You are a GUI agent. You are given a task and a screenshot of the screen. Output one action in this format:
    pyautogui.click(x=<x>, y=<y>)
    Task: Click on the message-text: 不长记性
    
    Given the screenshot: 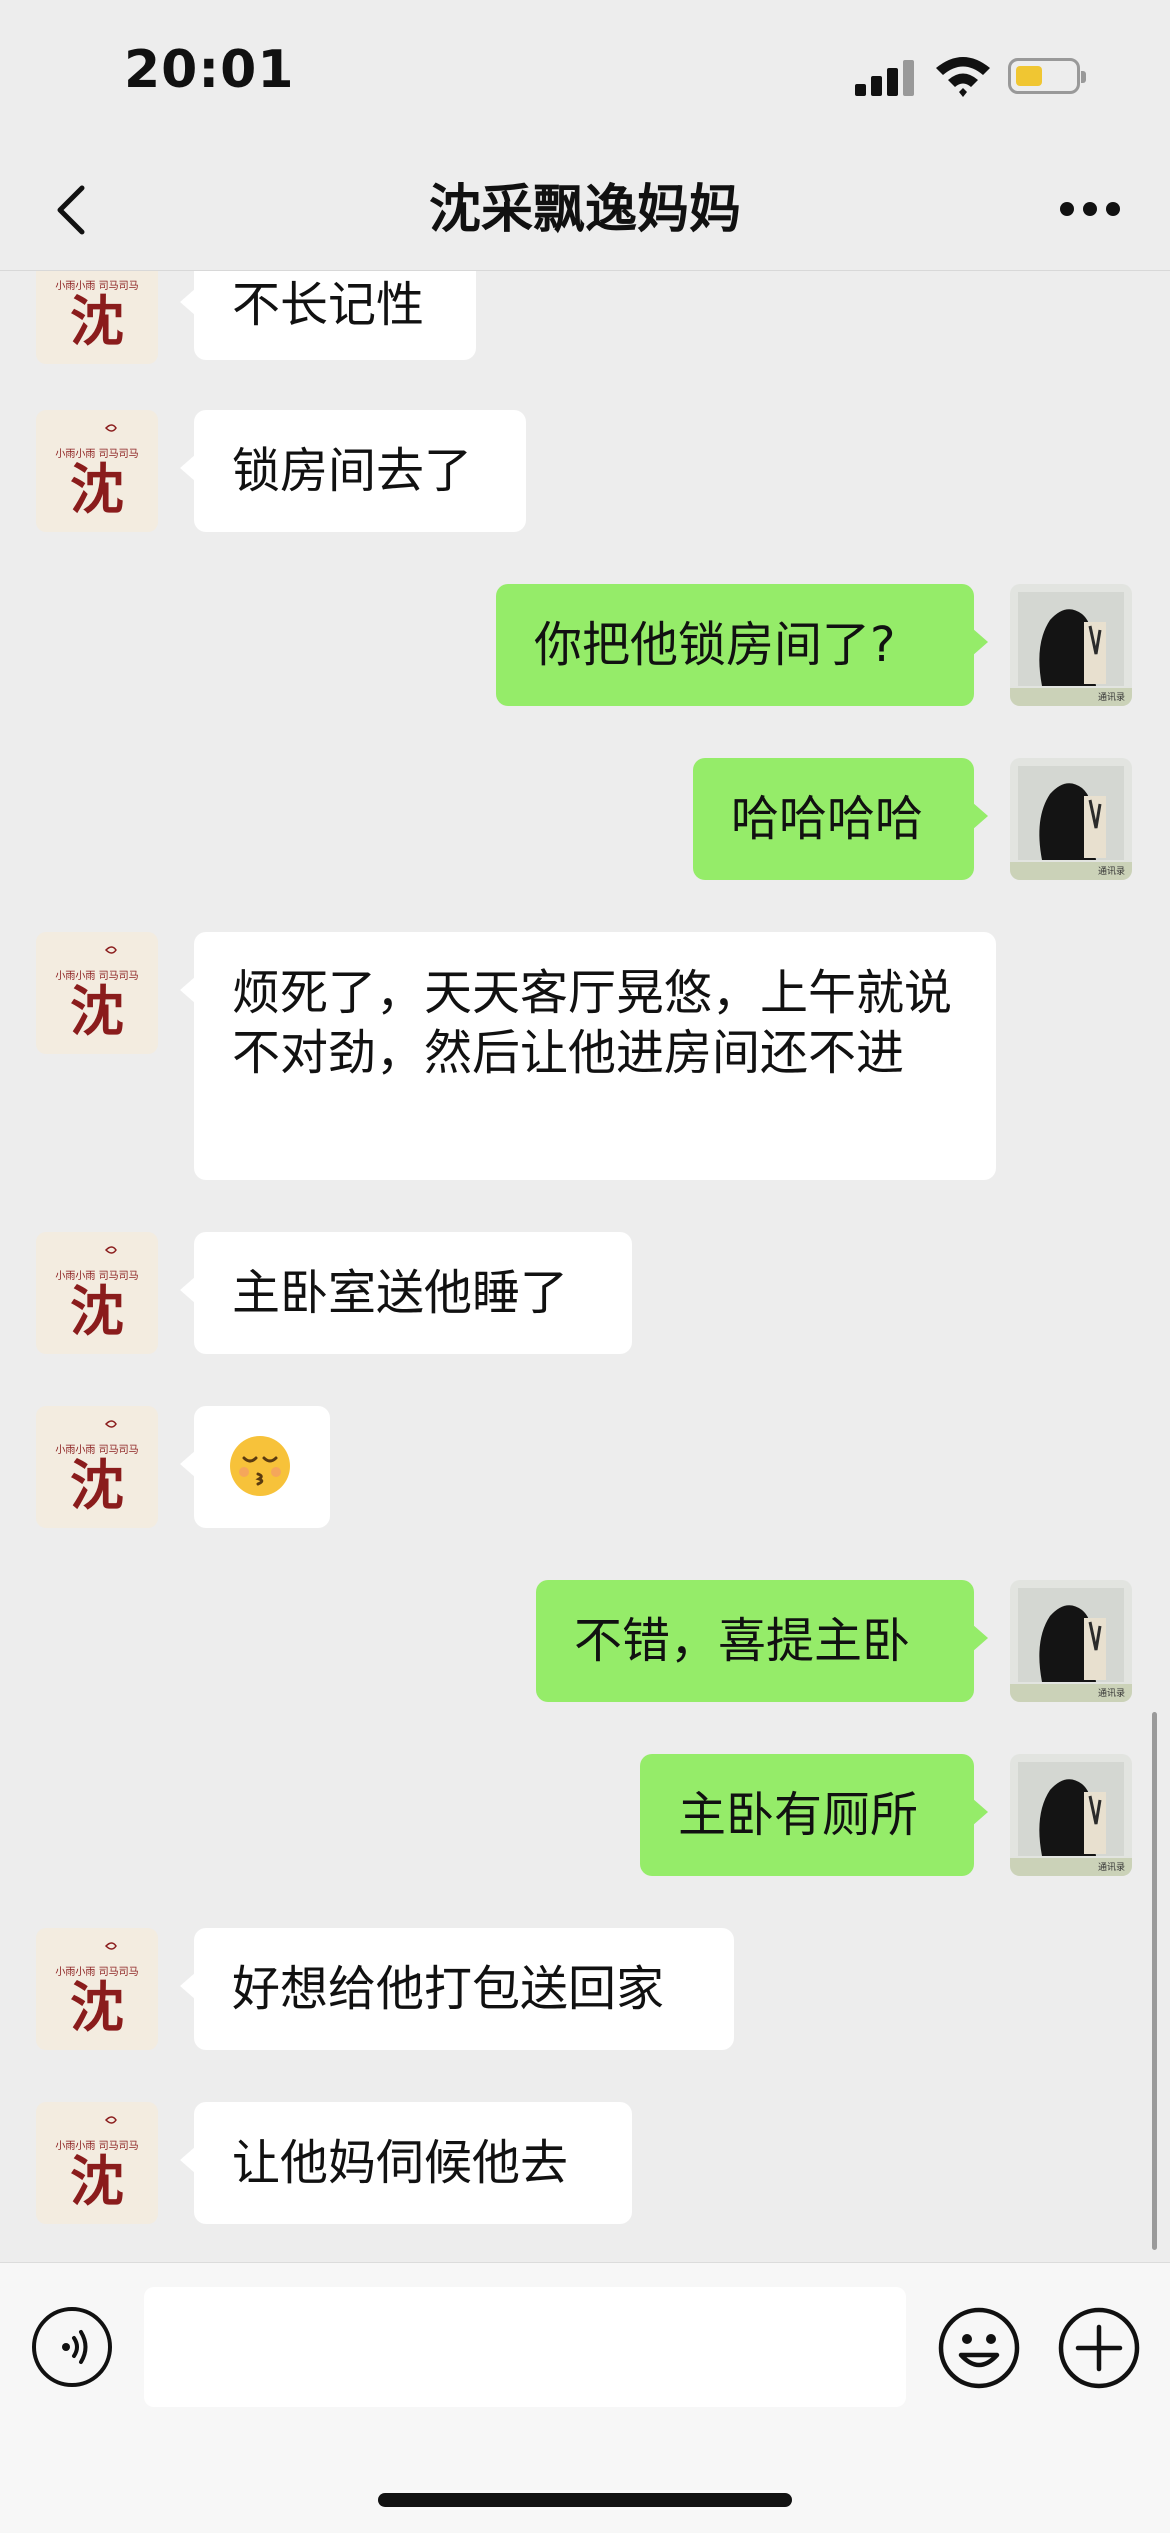 What is the action you would take?
    pyautogui.click(x=328, y=305)
    